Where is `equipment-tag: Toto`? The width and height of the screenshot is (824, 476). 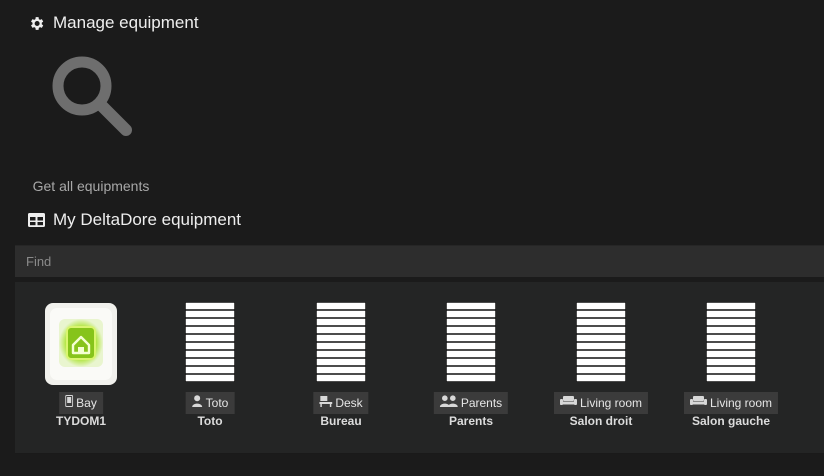
equipment-tag: Toto is located at coordinates (210, 403).